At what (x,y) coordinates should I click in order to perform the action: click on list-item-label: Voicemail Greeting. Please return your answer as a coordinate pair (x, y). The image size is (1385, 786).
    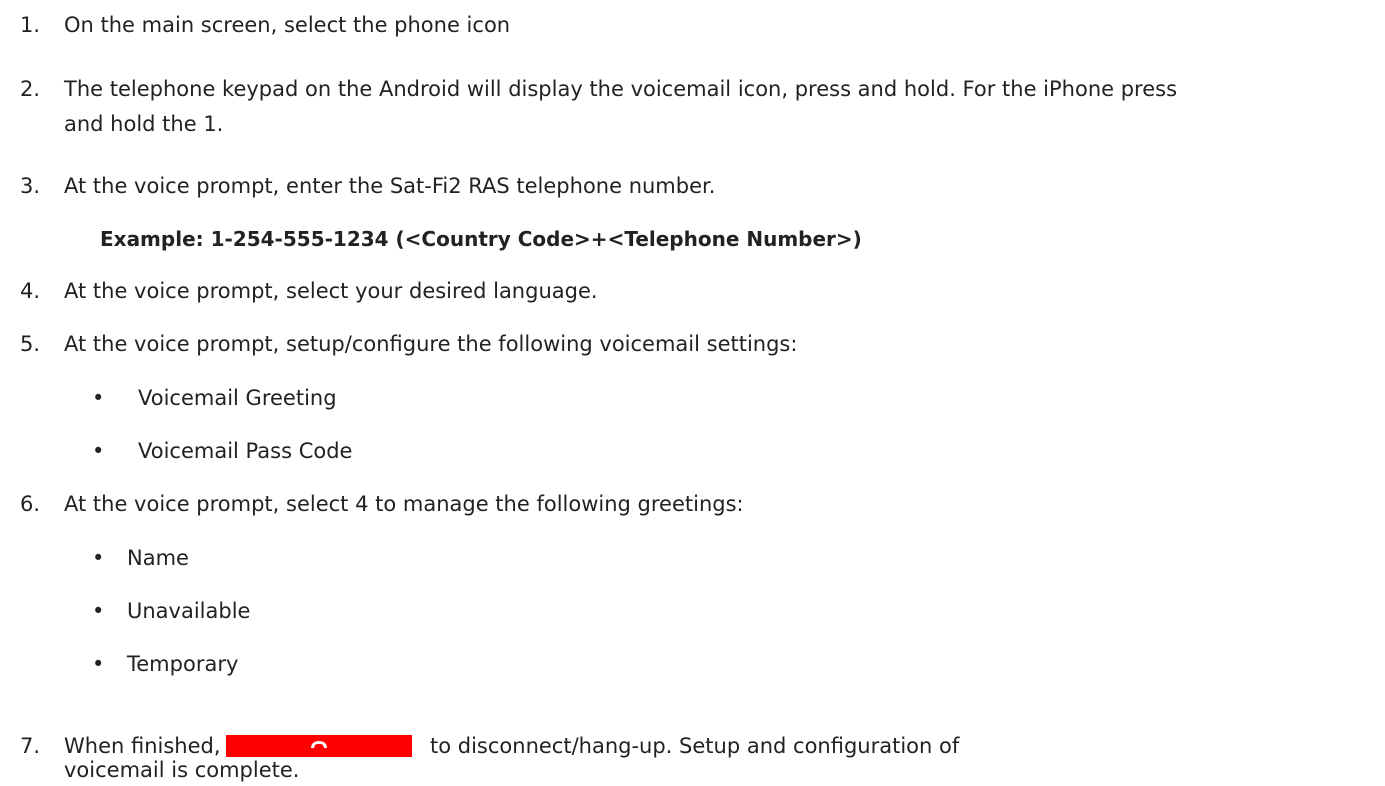
    Looking at the image, I should click on (237, 398).